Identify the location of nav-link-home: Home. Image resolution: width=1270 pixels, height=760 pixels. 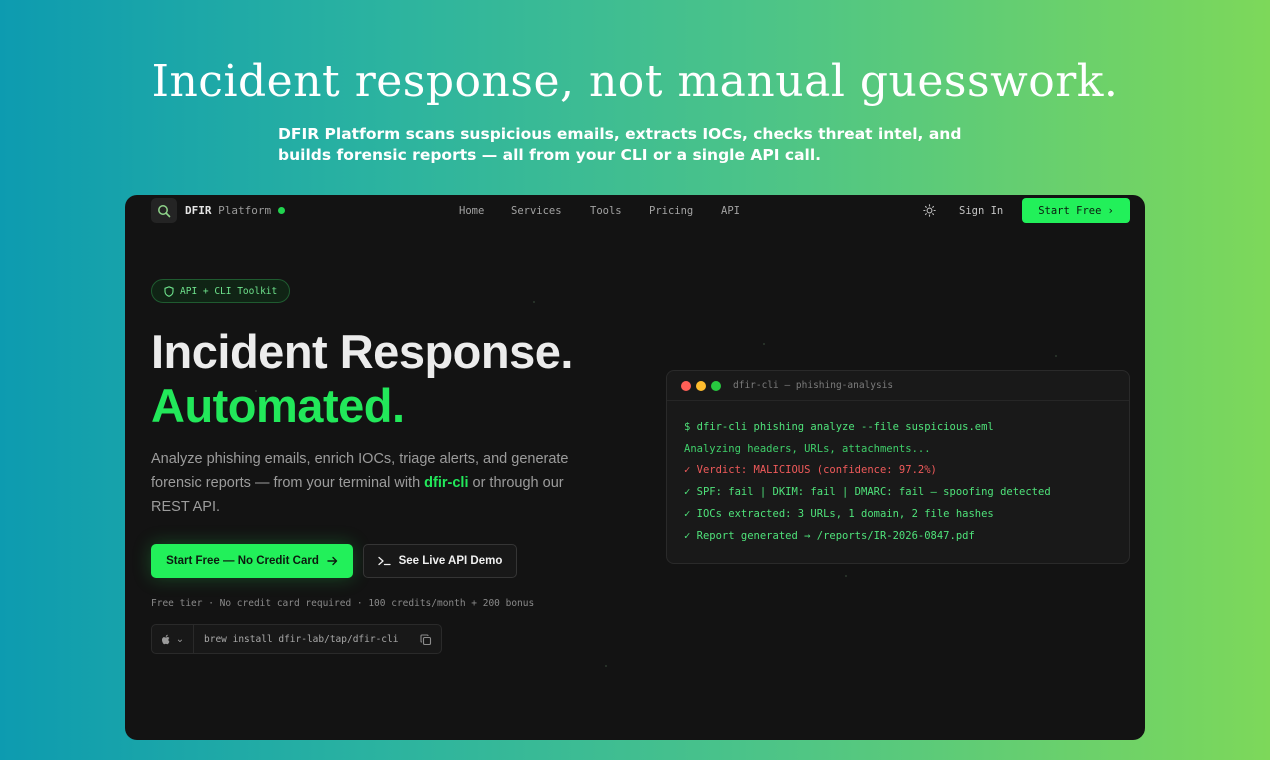
(471, 211).